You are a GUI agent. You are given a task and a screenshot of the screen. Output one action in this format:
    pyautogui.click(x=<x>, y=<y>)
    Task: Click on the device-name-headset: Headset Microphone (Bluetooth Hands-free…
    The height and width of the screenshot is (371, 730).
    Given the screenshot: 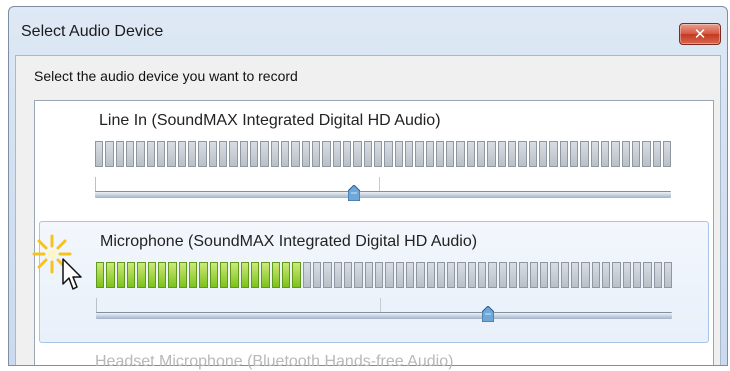 What is the action you would take?
    pyautogui.click(x=274, y=362)
    